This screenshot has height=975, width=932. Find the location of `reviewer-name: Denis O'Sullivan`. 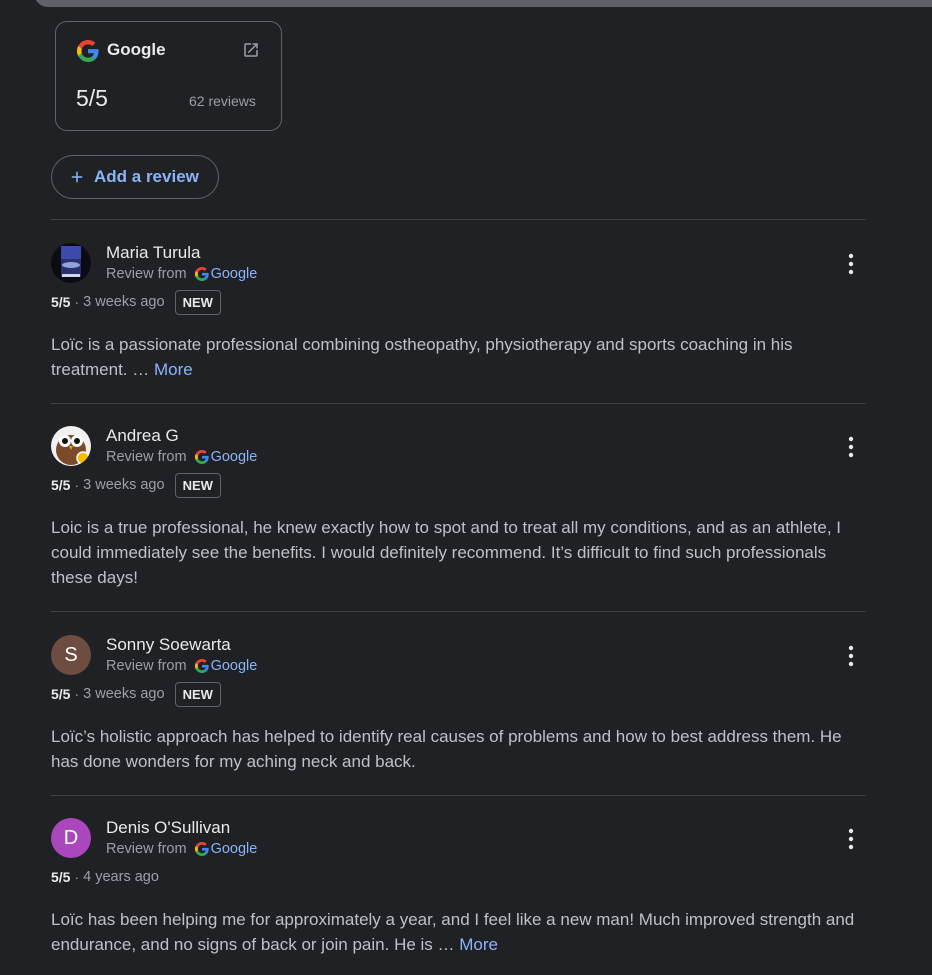

reviewer-name: Denis O'Sullivan is located at coordinates (168, 828).